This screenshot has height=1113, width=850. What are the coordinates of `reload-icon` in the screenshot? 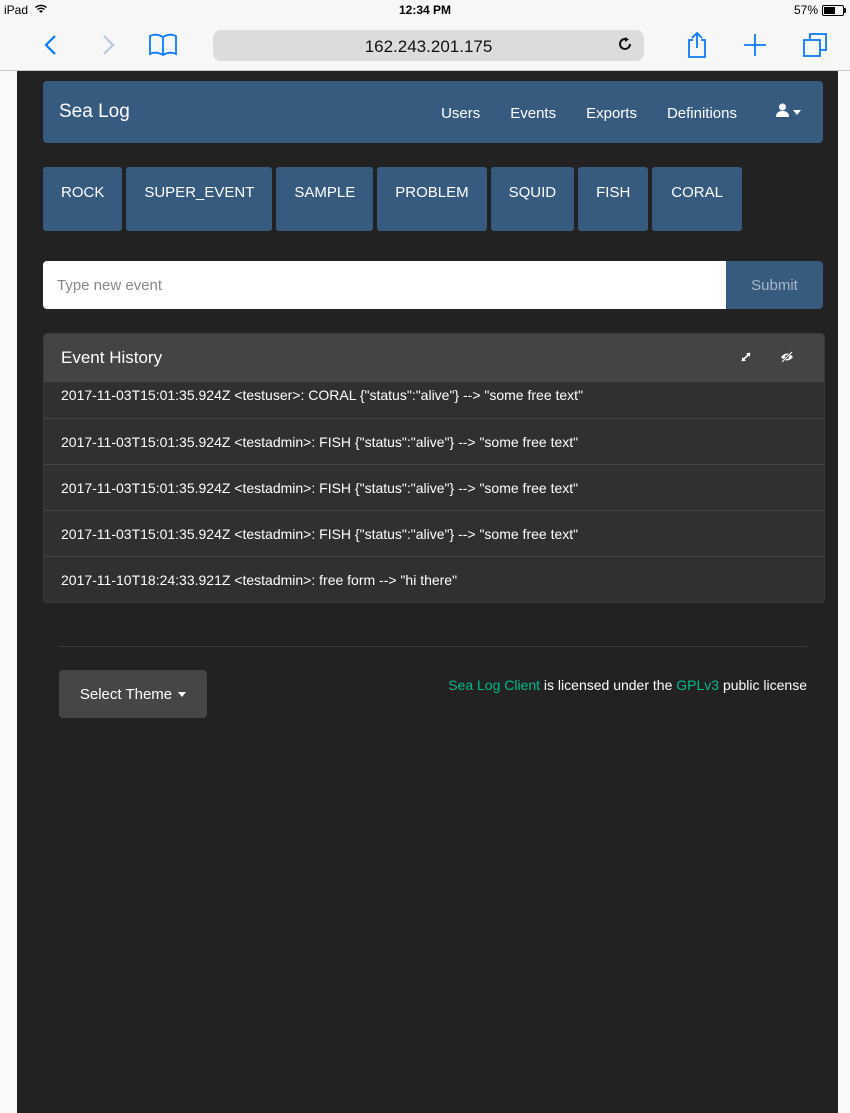 It's located at (625, 46).